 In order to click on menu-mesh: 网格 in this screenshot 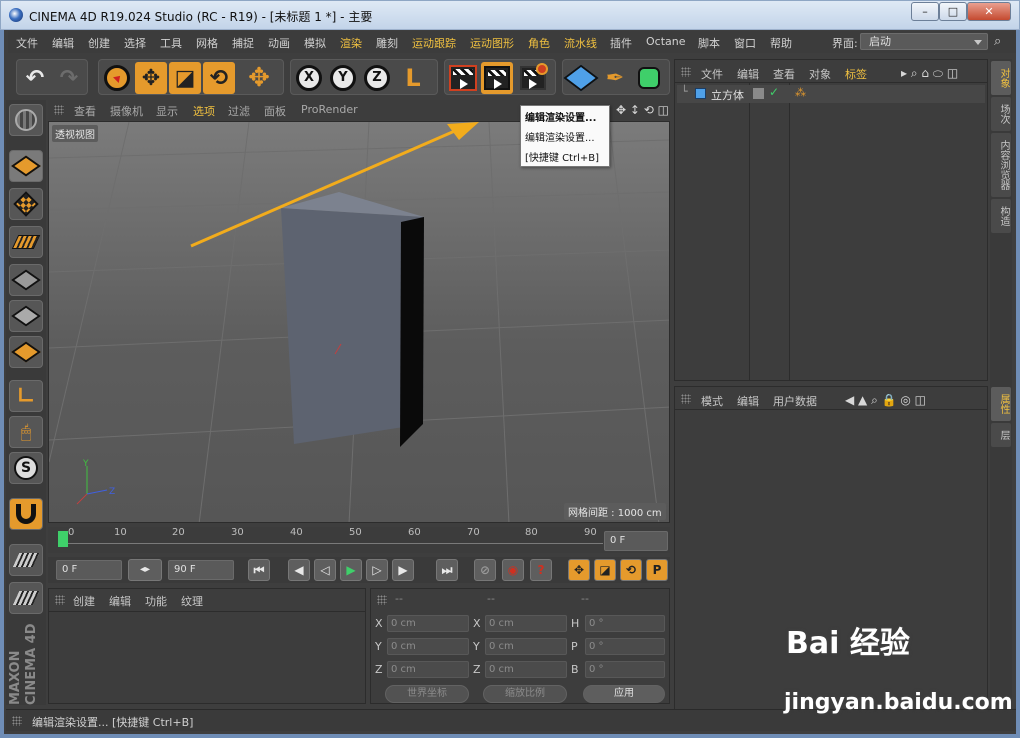, I will do `click(207, 43)`.